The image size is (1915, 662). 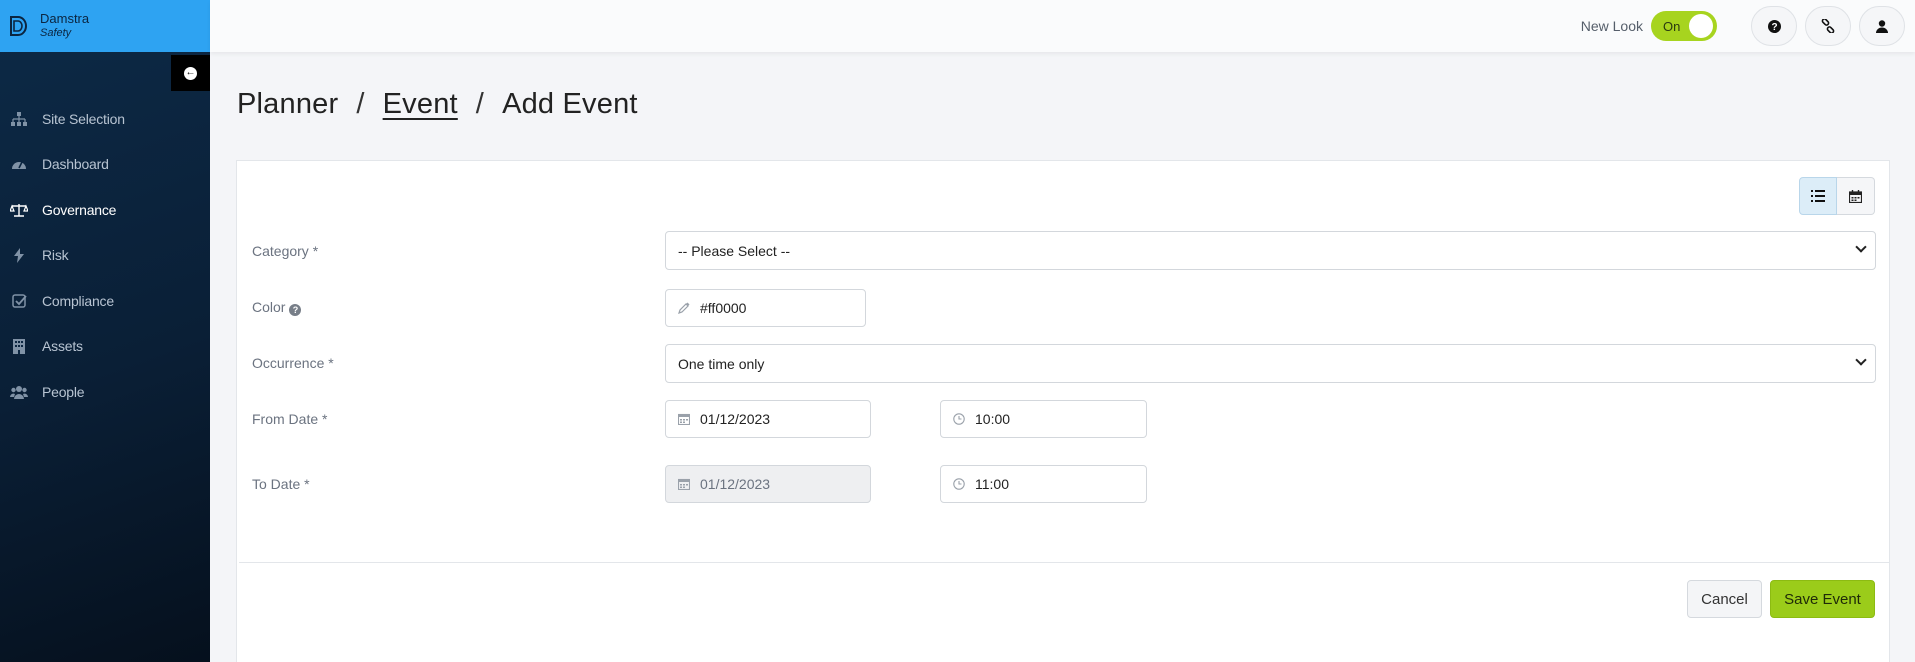 I want to click on sidebar-item-assets: Assets, so click(x=105, y=347).